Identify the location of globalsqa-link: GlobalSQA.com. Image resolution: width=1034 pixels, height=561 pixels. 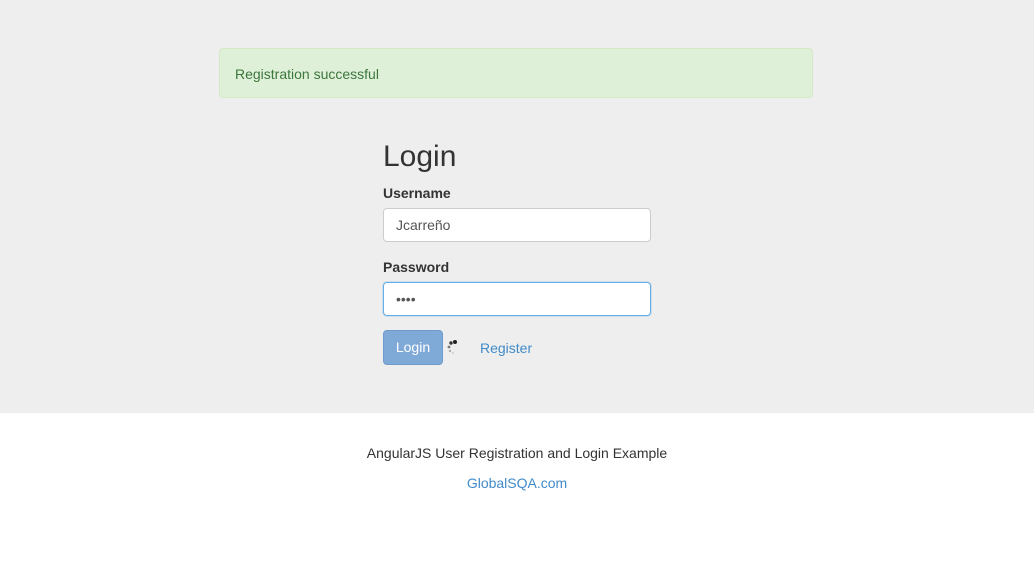
(517, 483).